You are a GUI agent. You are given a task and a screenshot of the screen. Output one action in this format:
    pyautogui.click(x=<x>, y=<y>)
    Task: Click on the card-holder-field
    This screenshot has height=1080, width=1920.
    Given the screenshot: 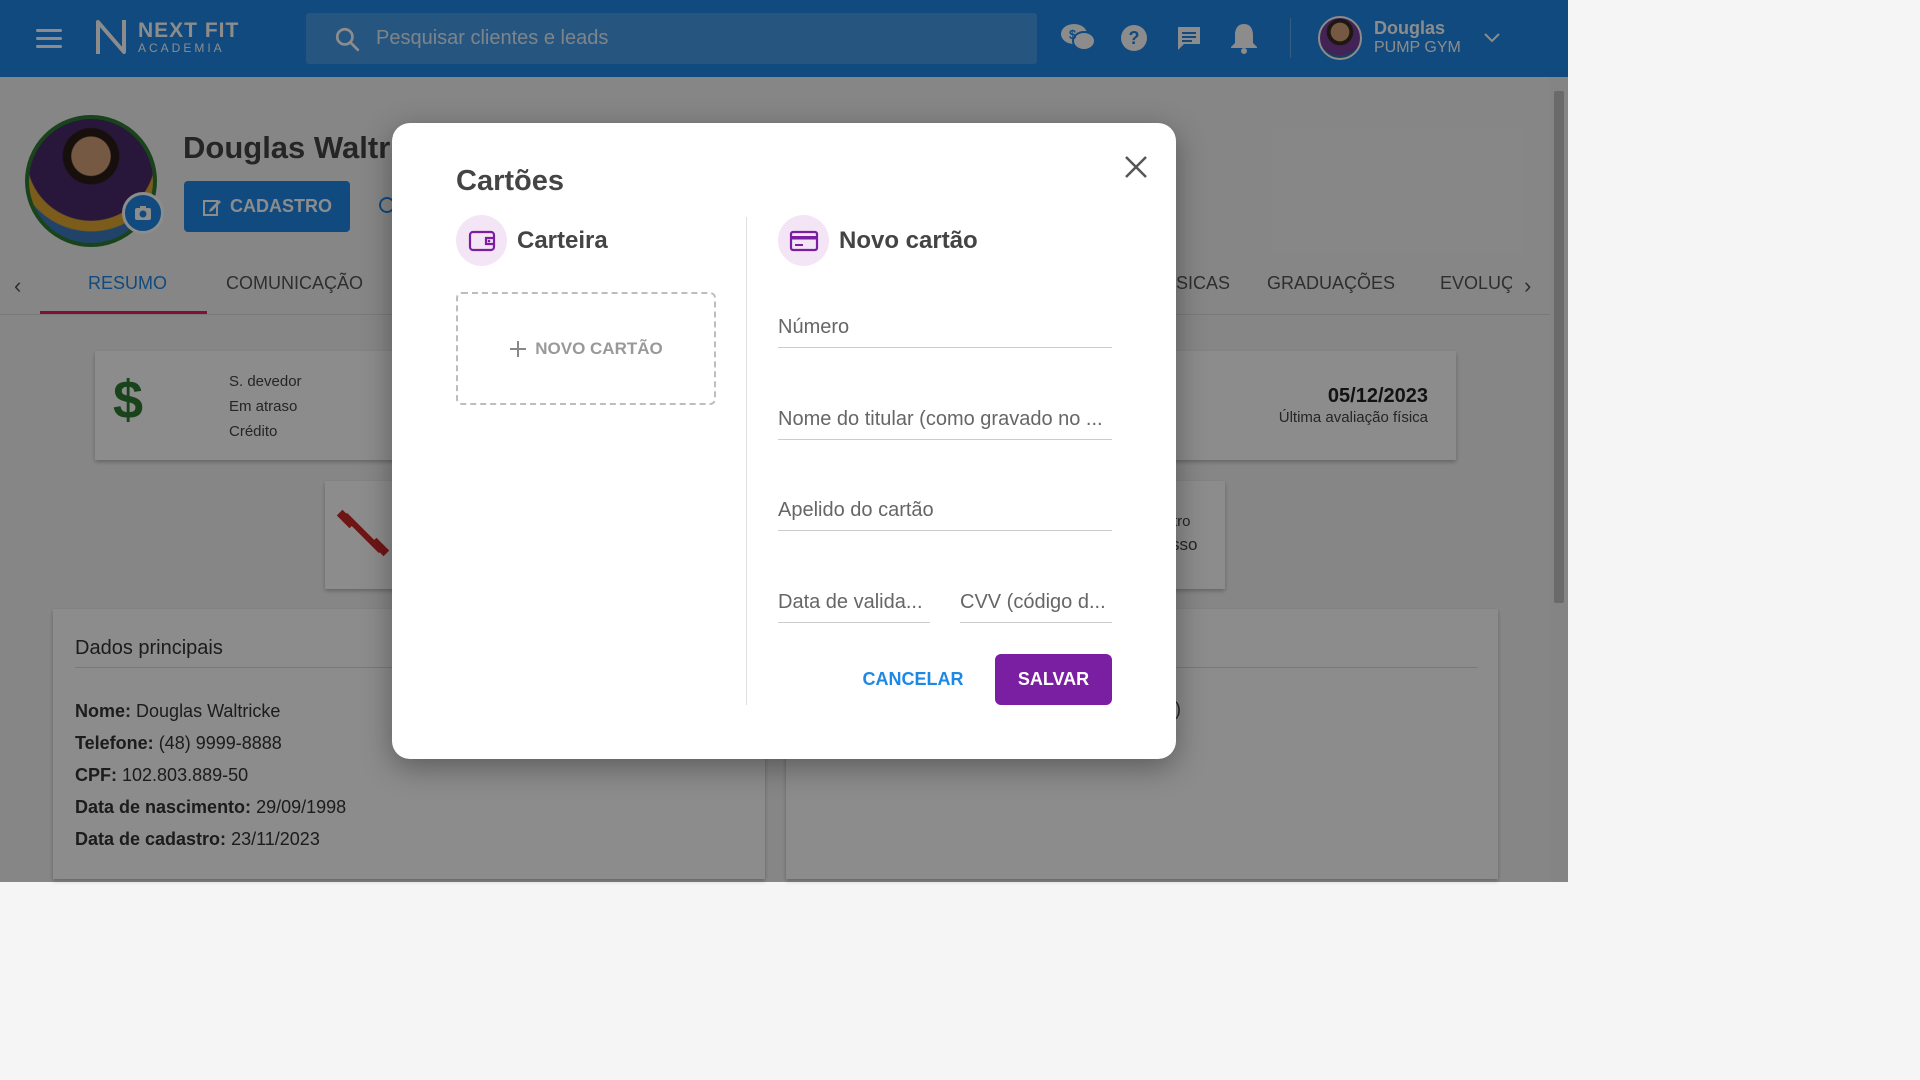 What is the action you would take?
    pyautogui.click(x=945, y=418)
    